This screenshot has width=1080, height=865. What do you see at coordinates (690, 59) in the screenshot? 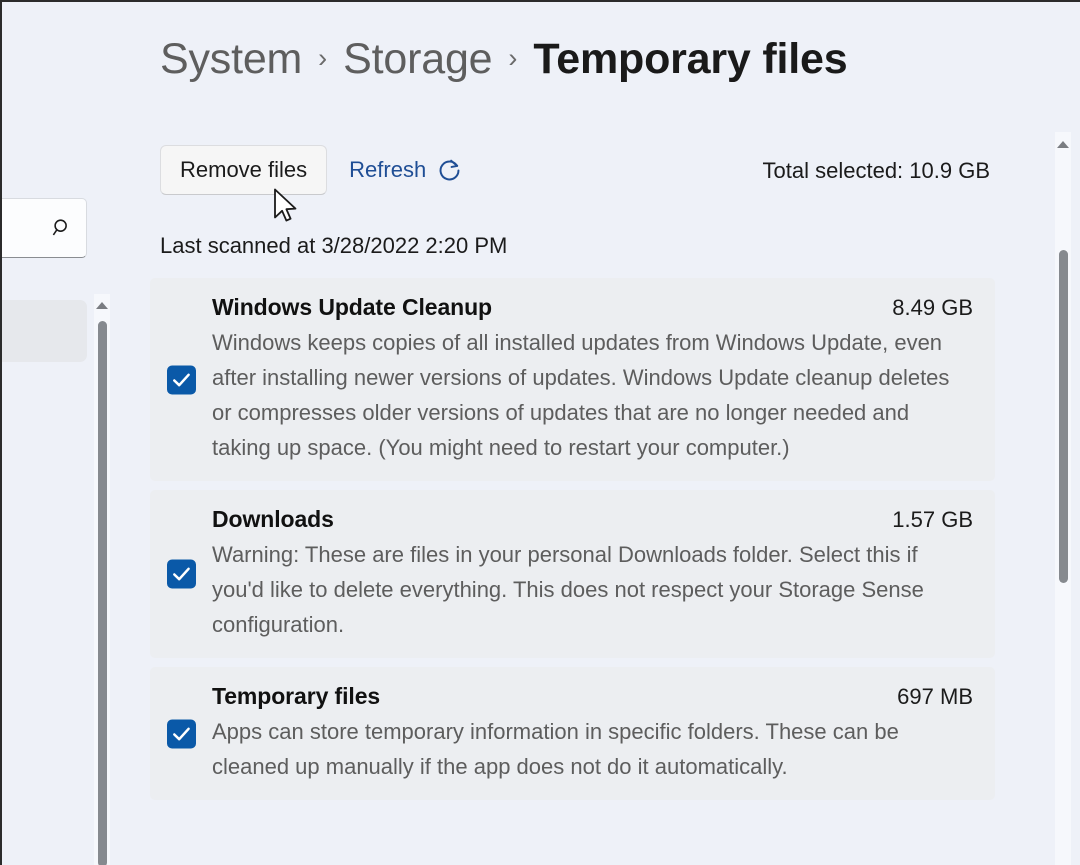
I see `page-title: Temporary files` at bounding box center [690, 59].